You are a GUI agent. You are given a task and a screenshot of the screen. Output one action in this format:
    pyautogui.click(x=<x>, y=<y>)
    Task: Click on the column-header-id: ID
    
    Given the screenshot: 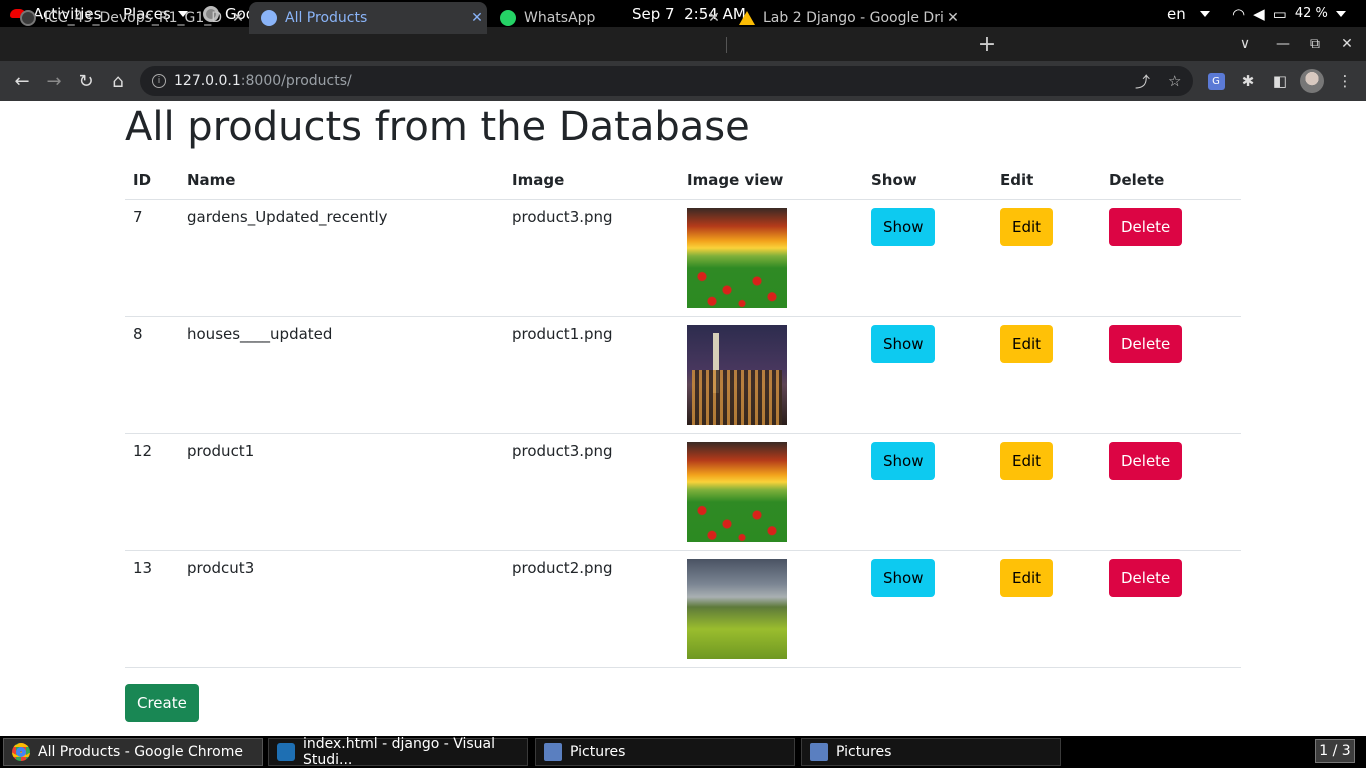 What is the action you would take?
    pyautogui.click(x=152, y=180)
    